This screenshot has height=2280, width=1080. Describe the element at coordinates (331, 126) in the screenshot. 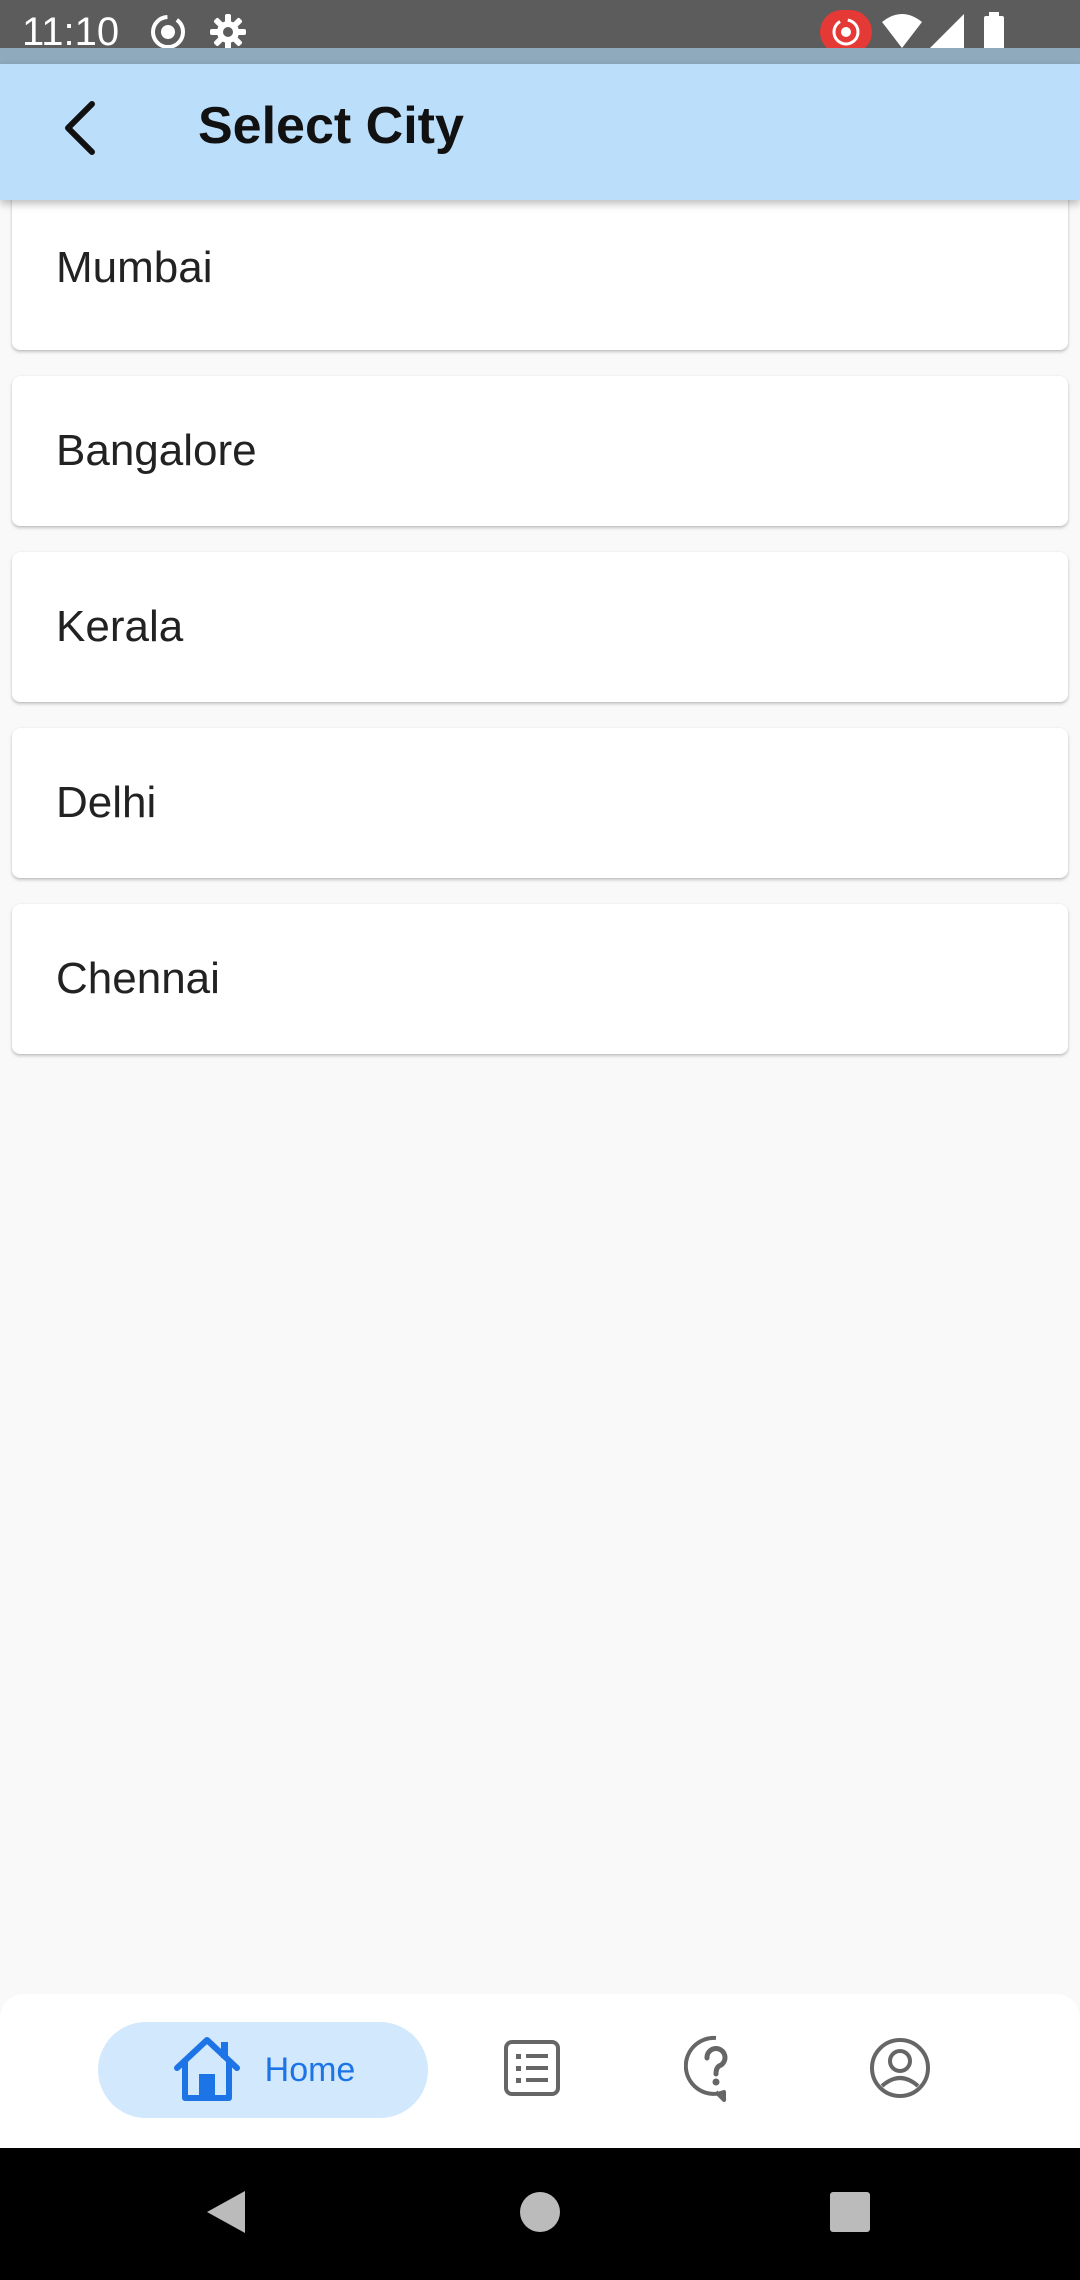

I see `page-title: Select City` at that location.